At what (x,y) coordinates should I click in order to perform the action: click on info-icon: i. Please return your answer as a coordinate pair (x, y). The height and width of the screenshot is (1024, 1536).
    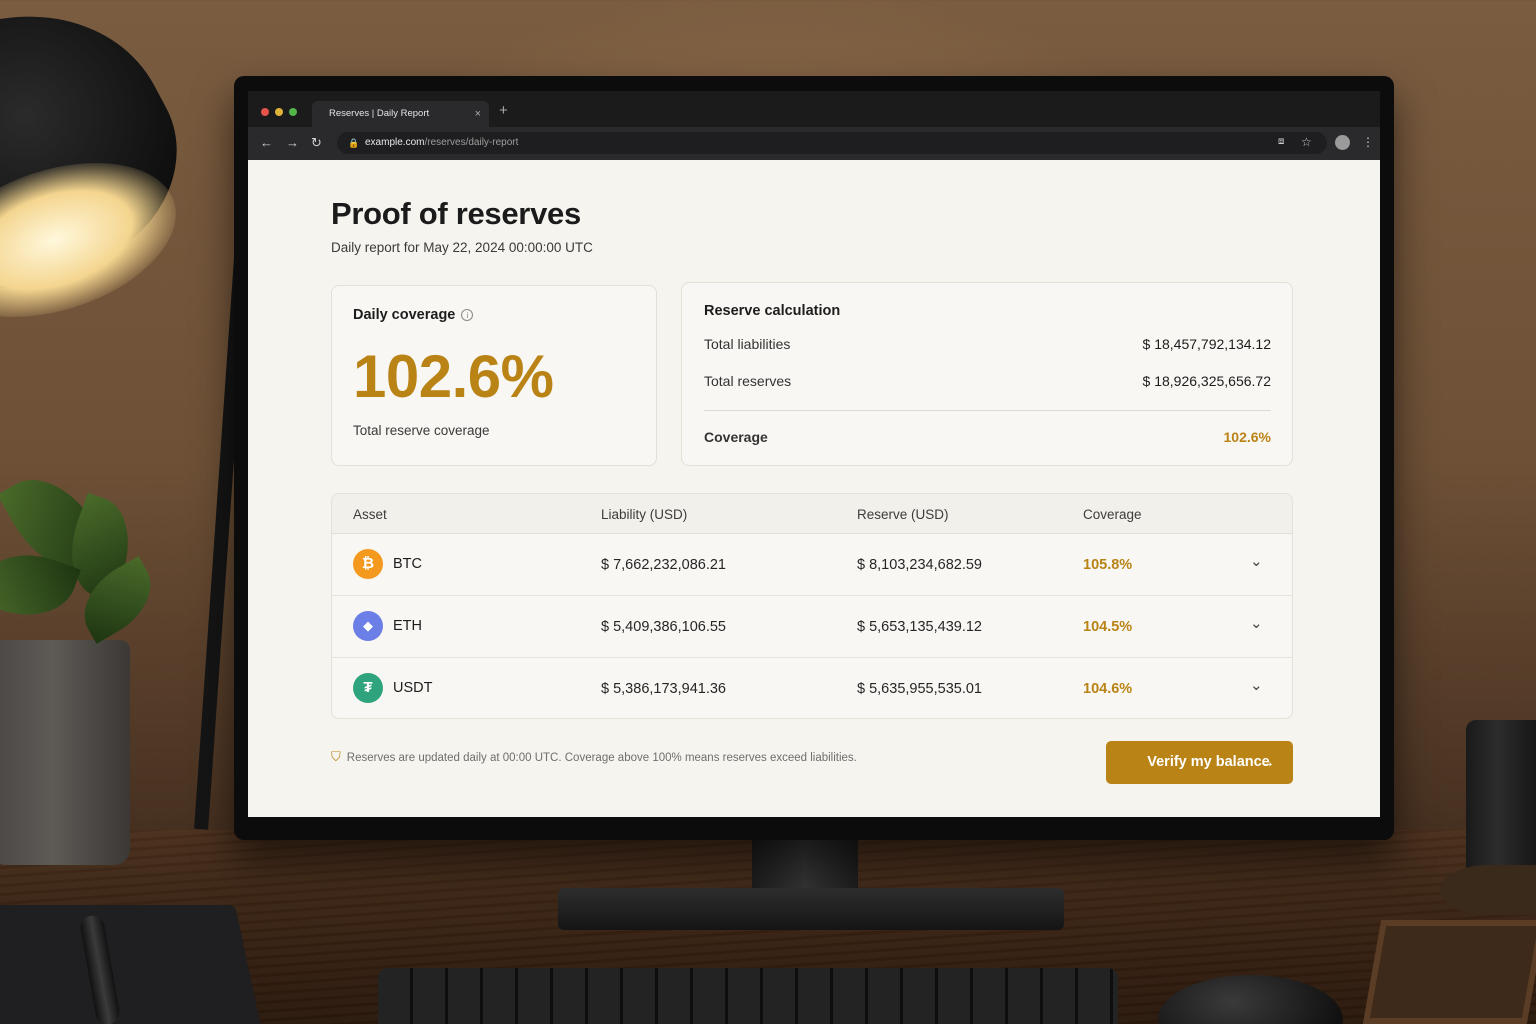
    Looking at the image, I should click on (467, 315).